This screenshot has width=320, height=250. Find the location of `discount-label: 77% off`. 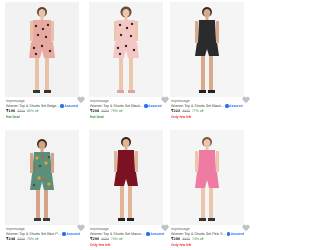

discount-label: 77% off is located at coordinates (198, 111).